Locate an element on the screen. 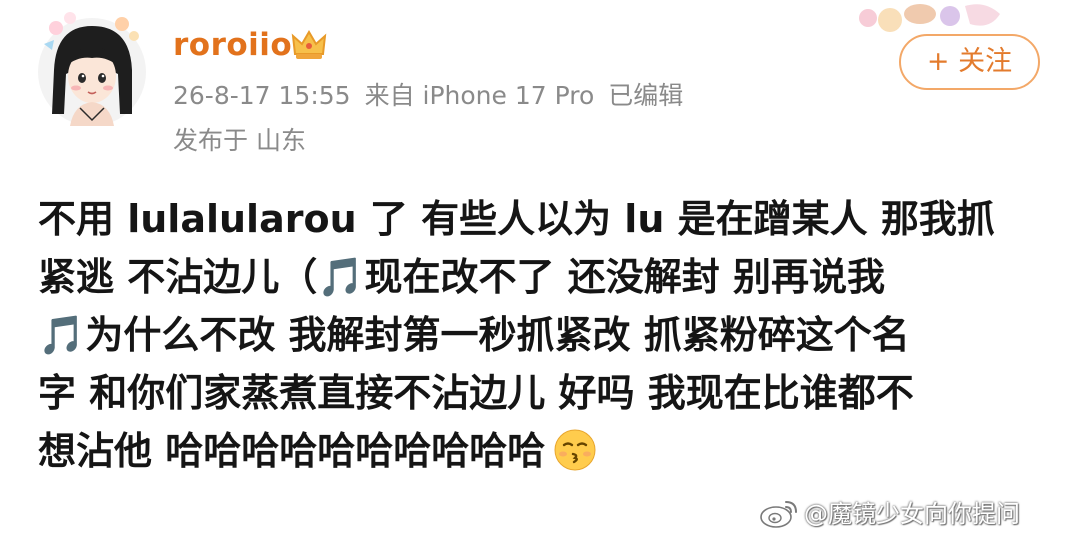 Image resolution: width=1069 pixels, height=540 pixels. post-line-5: 想沾他 哈哈哈哈哈哈哈哈哈哈 is located at coordinates (292, 451).